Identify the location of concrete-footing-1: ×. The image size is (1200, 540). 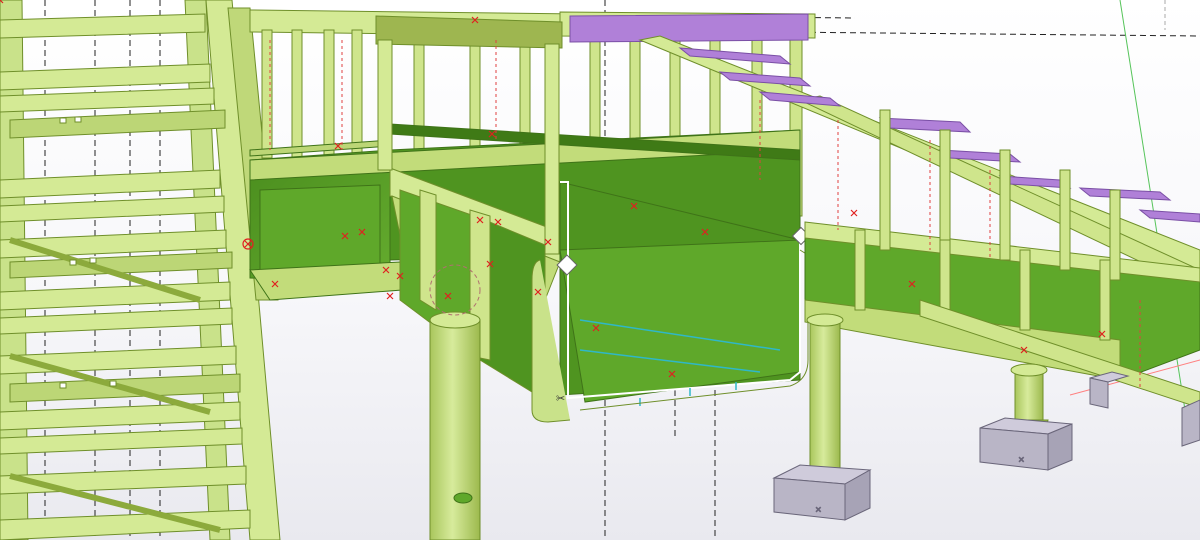
(822, 492).